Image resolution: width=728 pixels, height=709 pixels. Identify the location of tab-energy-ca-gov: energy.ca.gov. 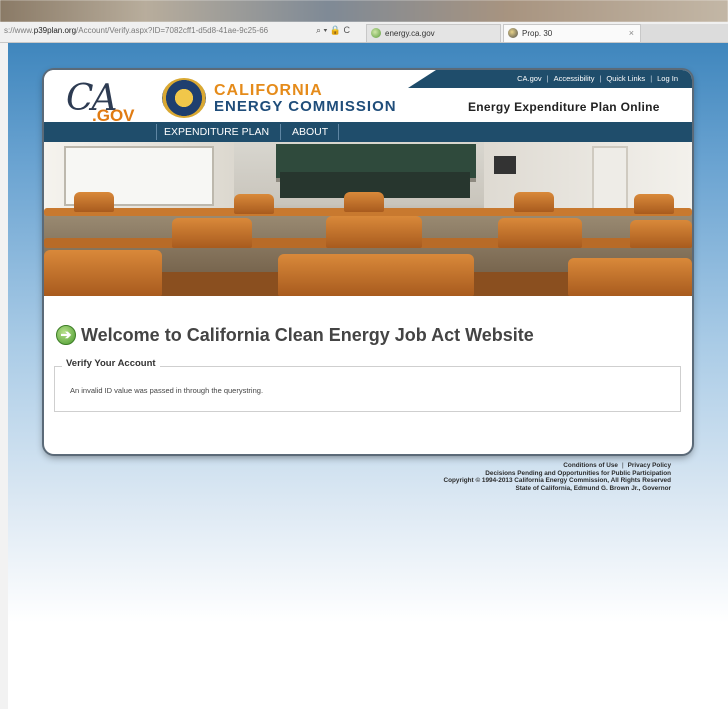
(433, 33).